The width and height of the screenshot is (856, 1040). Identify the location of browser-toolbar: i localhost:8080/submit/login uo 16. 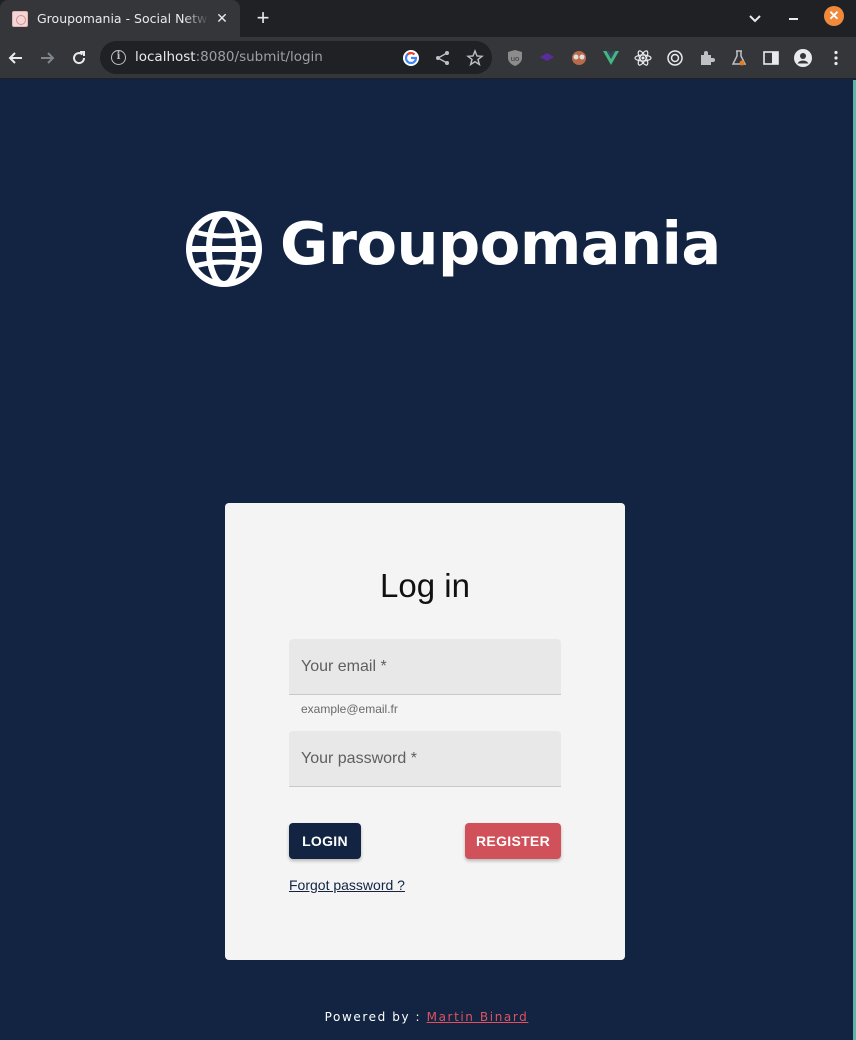
(428, 72).